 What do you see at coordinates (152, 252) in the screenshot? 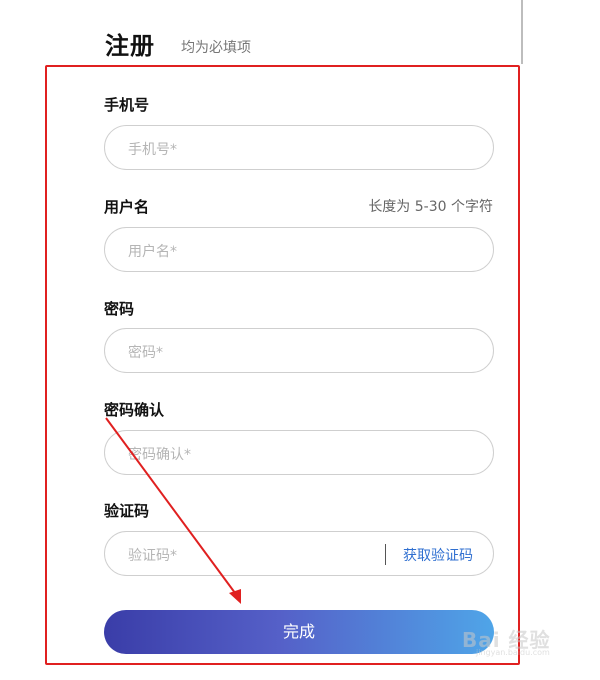
I see `username-placeholder: 用户名*` at bounding box center [152, 252].